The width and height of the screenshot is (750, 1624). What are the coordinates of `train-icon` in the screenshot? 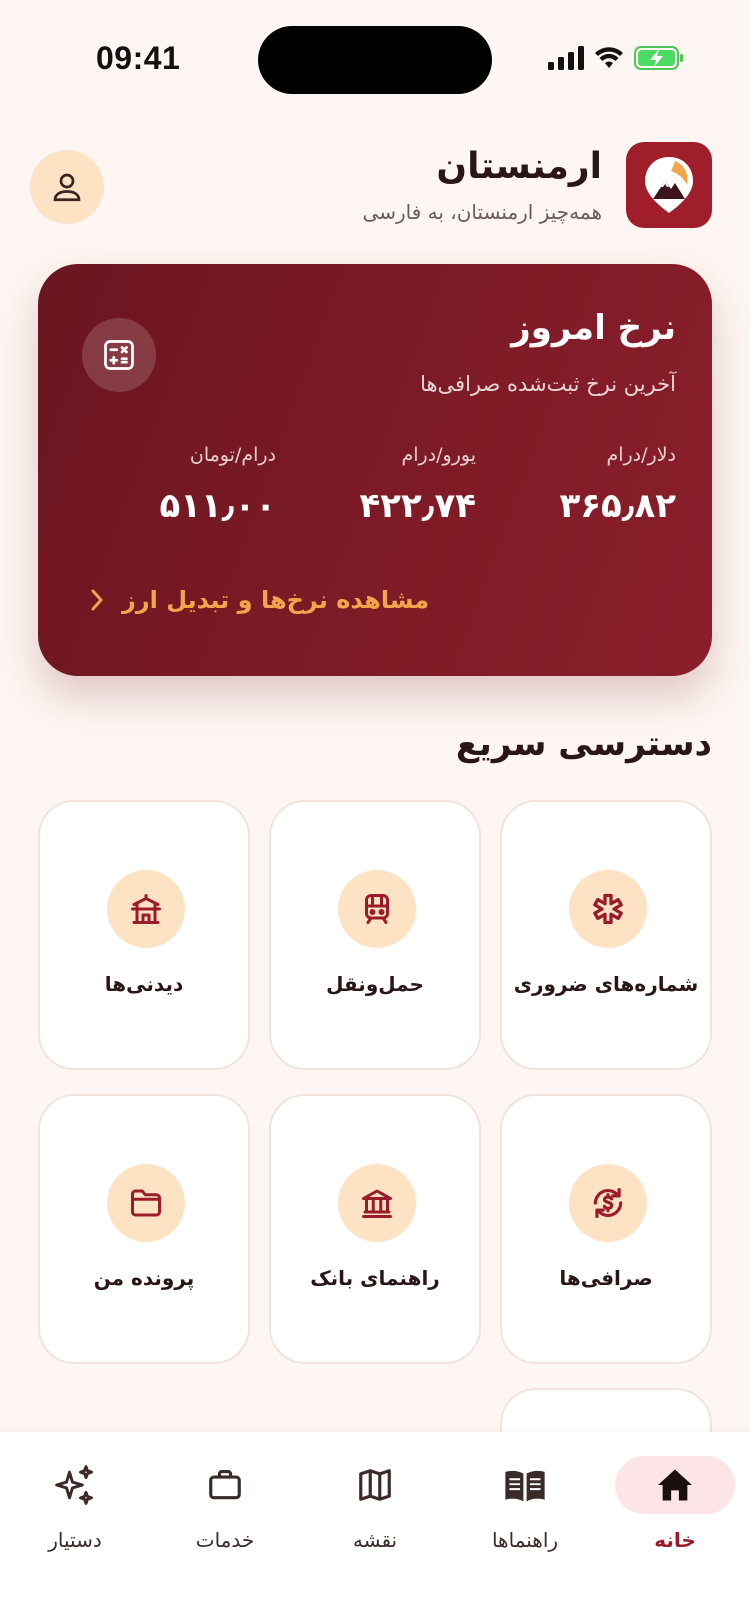 It's located at (377, 909).